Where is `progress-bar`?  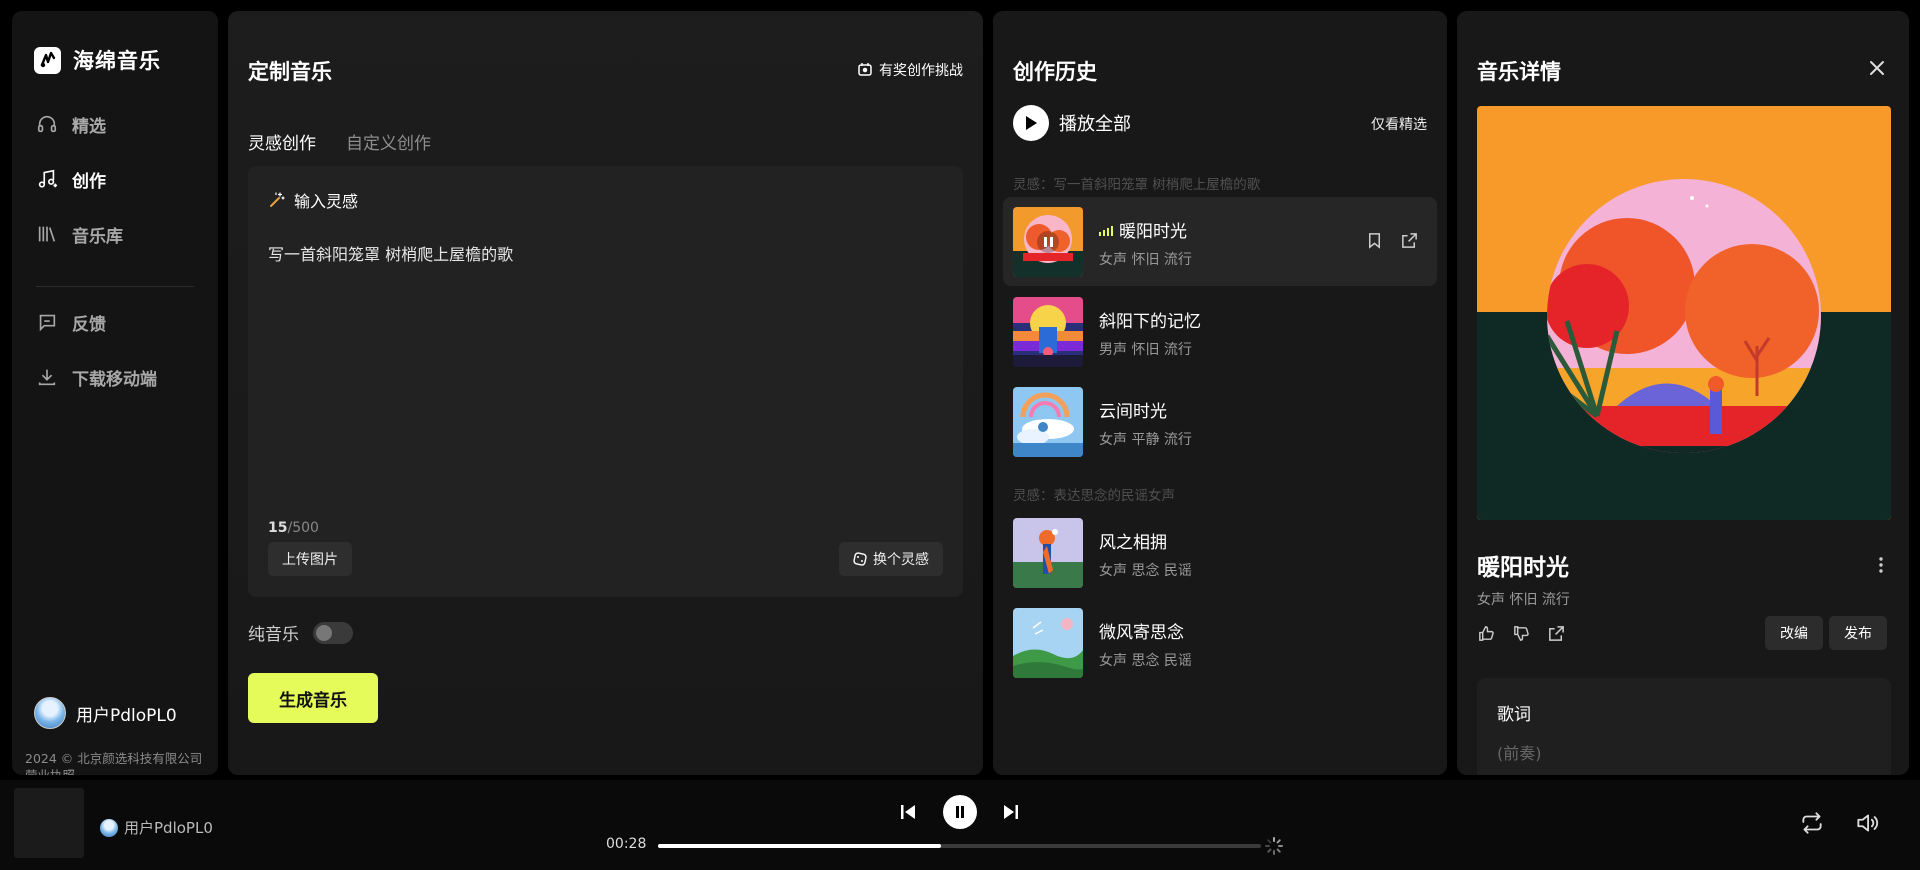
progress-bar is located at coordinates (959, 846).